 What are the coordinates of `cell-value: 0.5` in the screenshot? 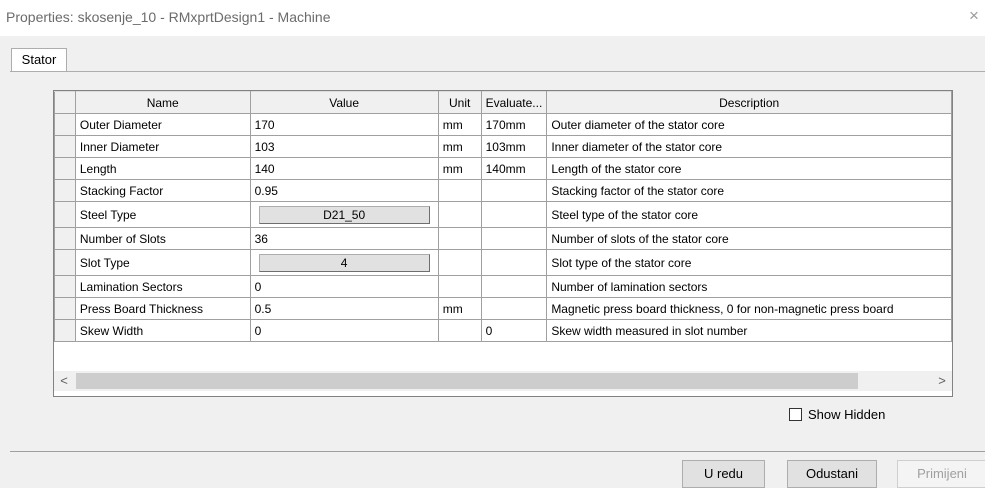 It's located at (344, 308).